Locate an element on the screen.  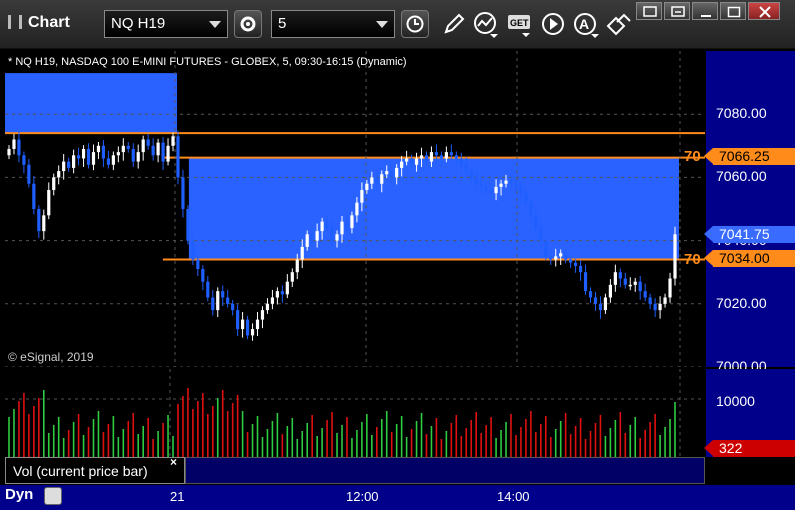
link-icon is located at coordinates (618, 24).